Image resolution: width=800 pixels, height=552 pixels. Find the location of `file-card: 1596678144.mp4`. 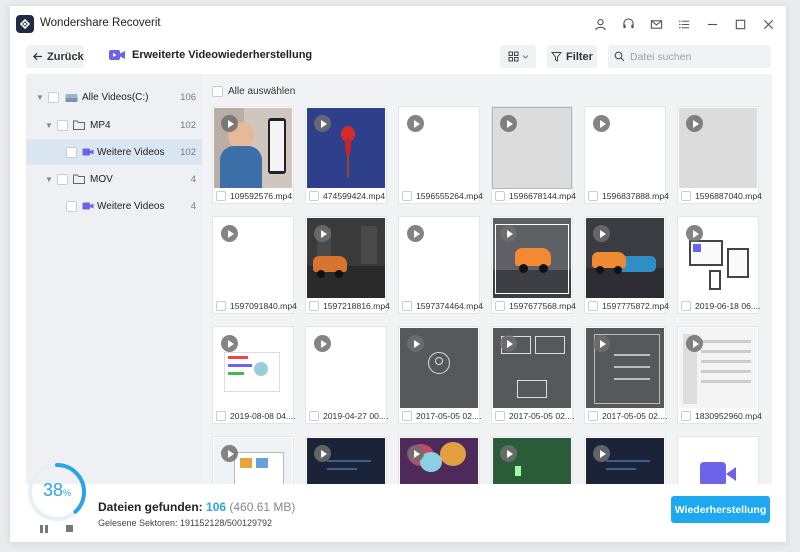

file-card: 1596678144.mp4 is located at coordinates (533, 155).